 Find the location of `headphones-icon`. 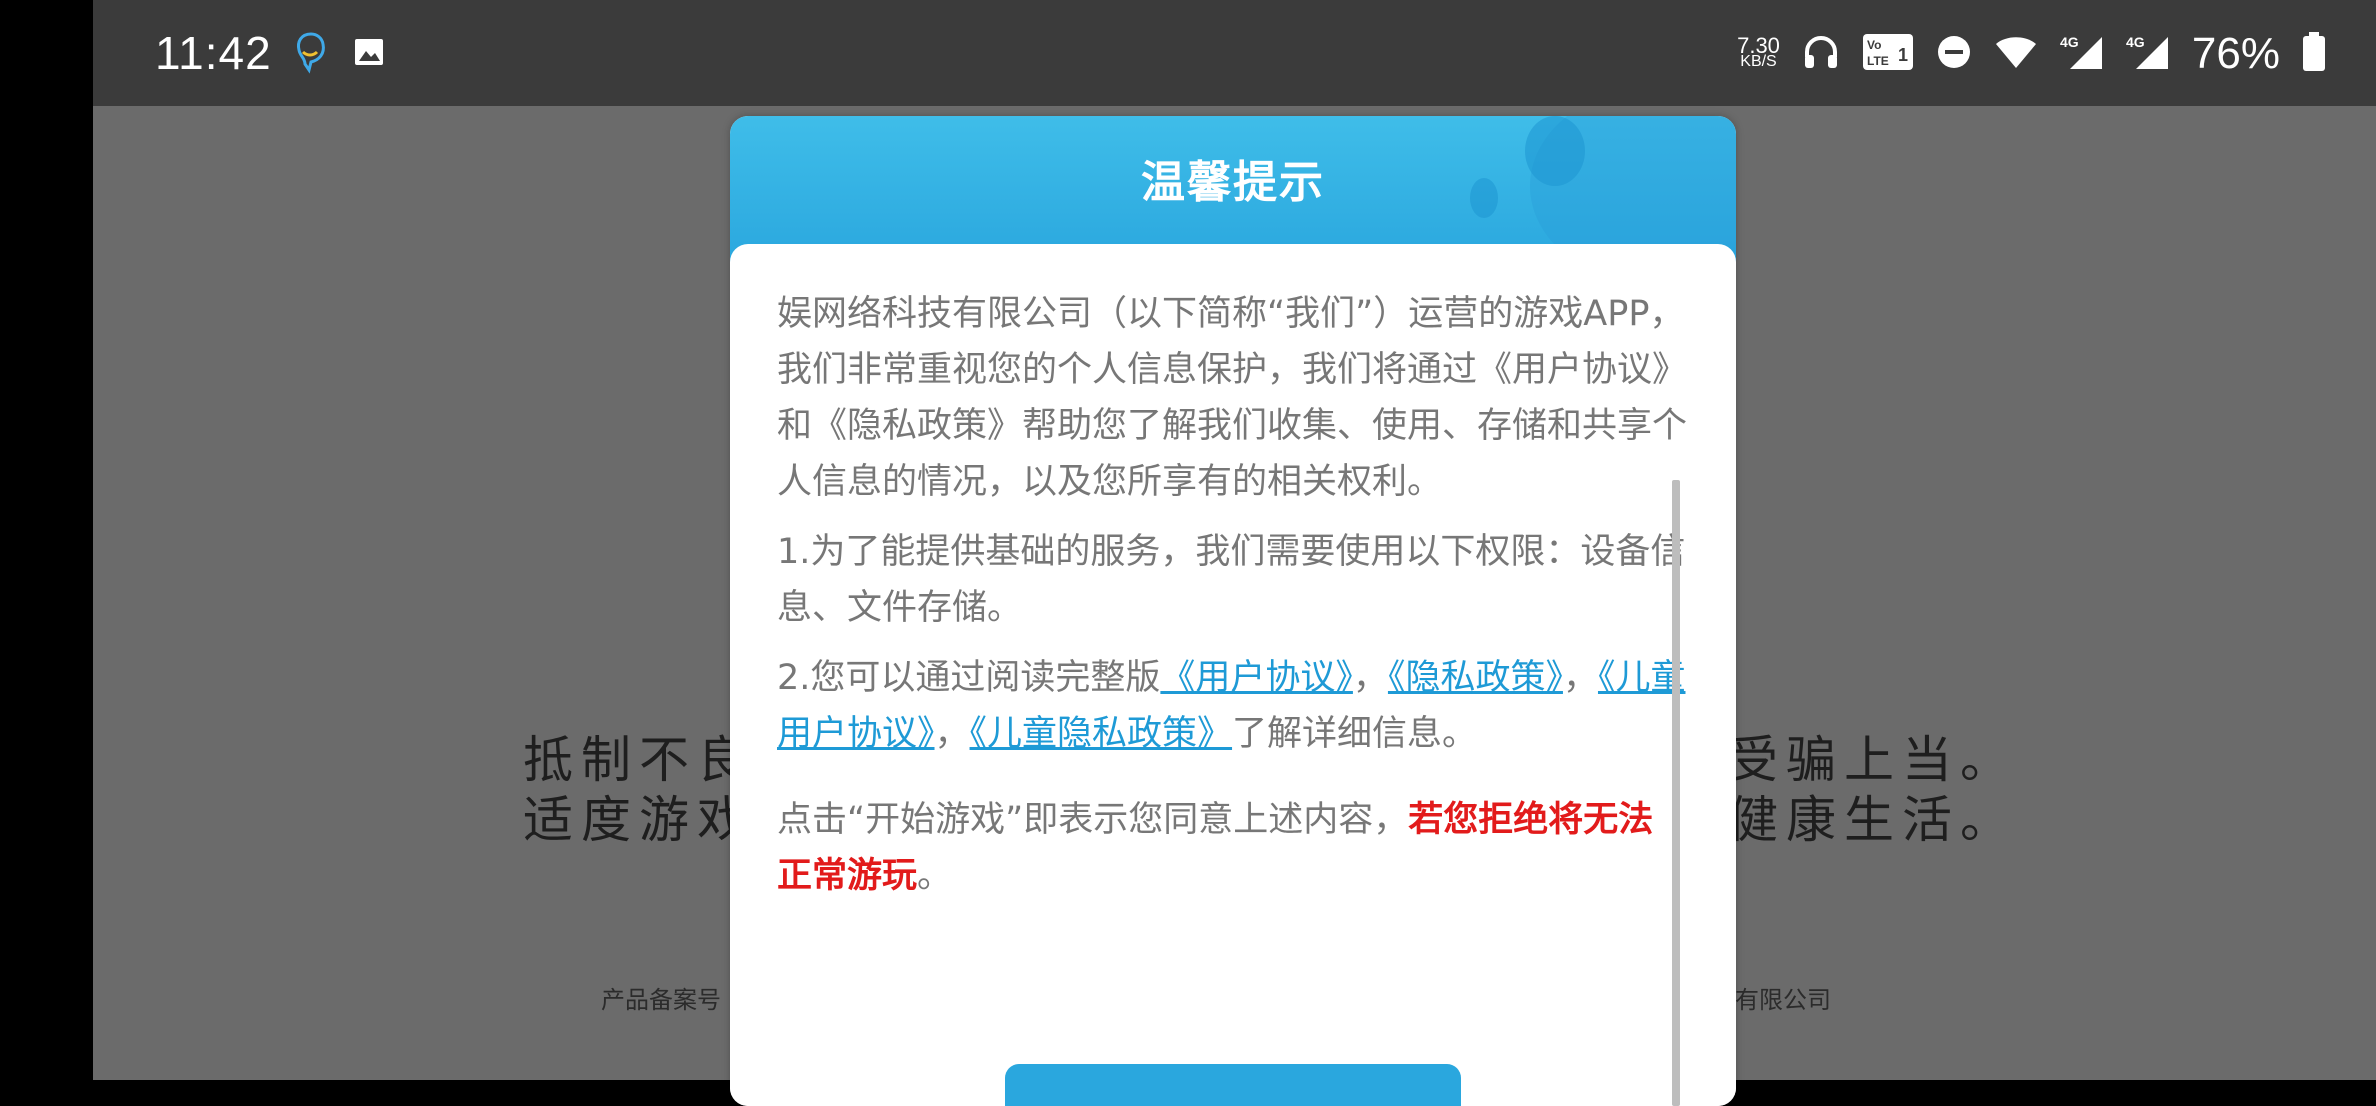

headphones-icon is located at coordinates (1821, 54).